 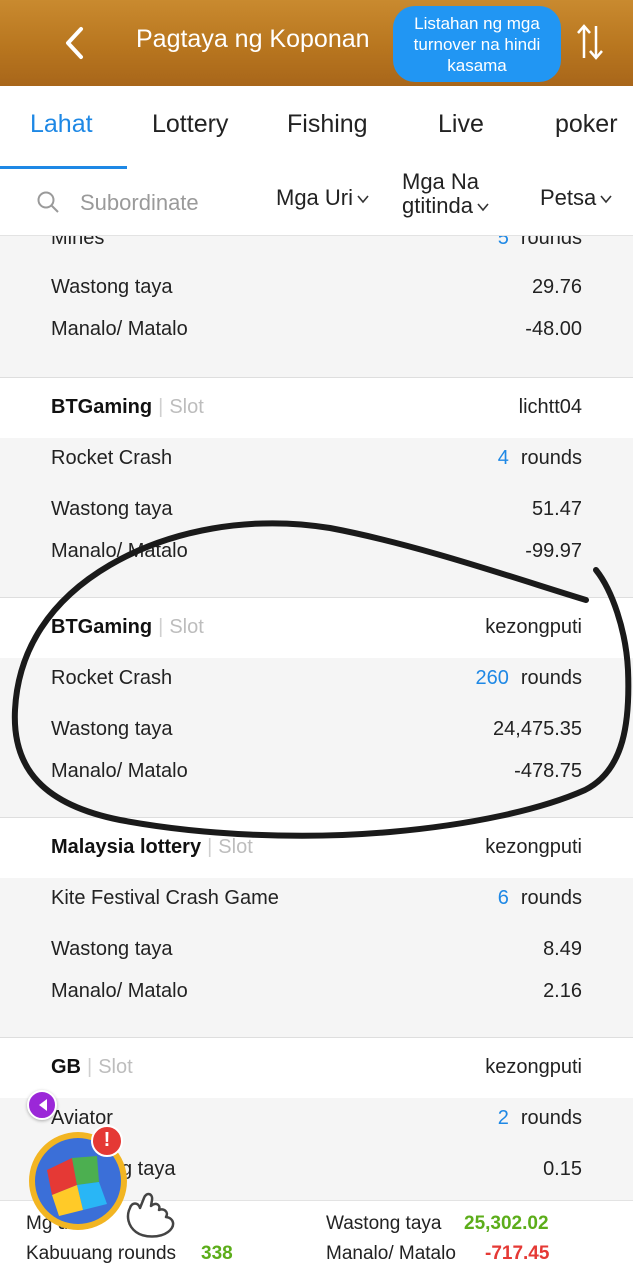 I want to click on win-loss-value: -48.00, so click(x=553, y=329).